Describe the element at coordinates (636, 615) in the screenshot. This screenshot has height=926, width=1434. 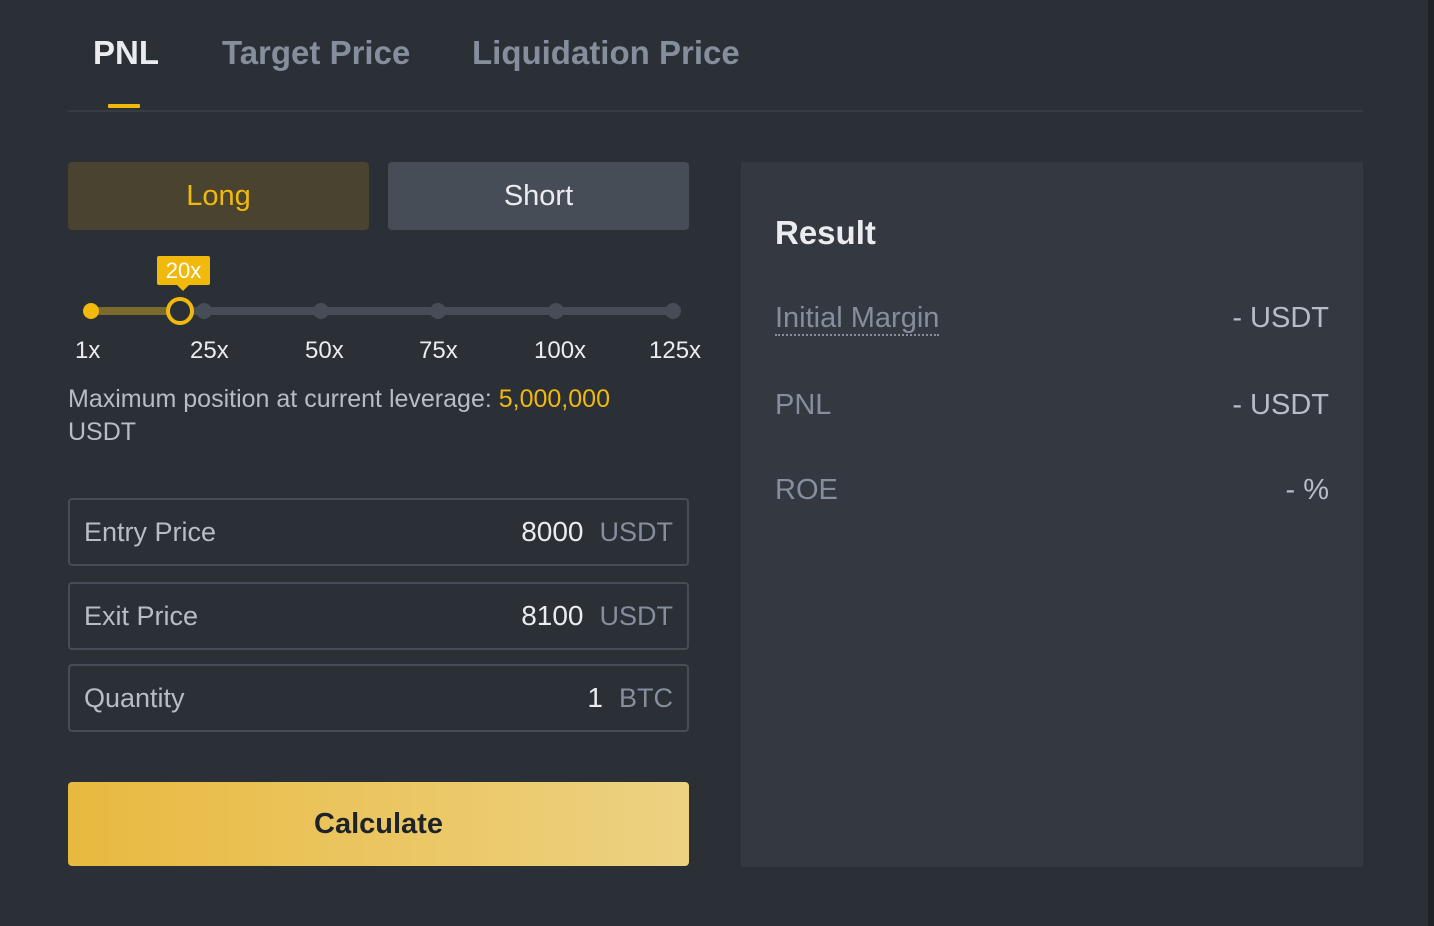
I see `exit-price-unit: USDT` at that location.